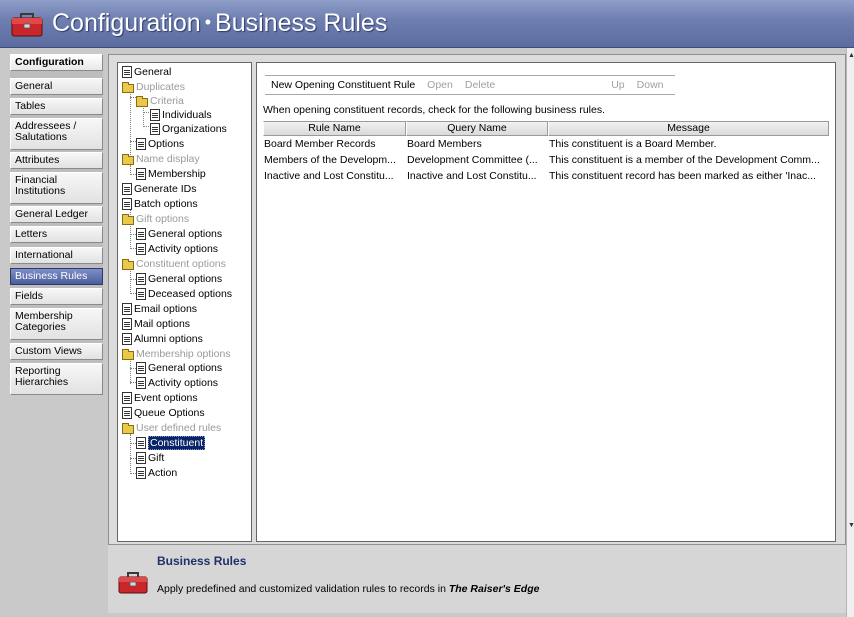 The height and width of the screenshot is (617, 854). I want to click on tree-item-name-display: Name display, so click(161, 159).